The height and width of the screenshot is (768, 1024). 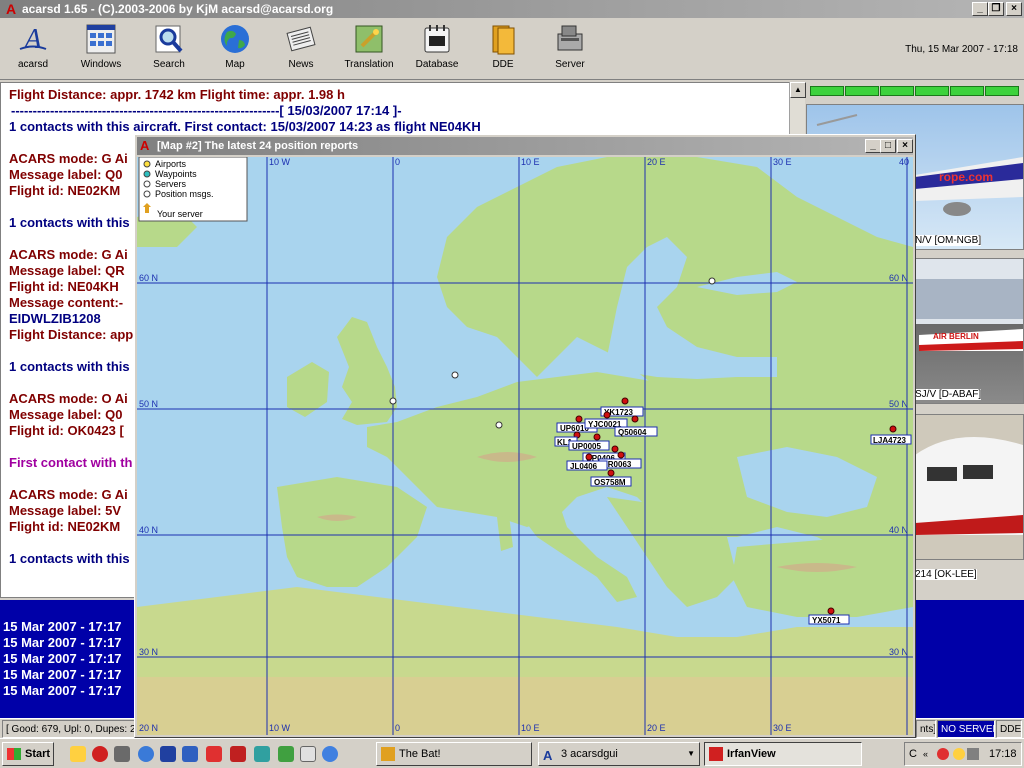 What do you see at coordinates (619, 754) in the screenshot?
I see `task-acarsdgui: A 3 acarsdgui ▼` at bounding box center [619, 754].